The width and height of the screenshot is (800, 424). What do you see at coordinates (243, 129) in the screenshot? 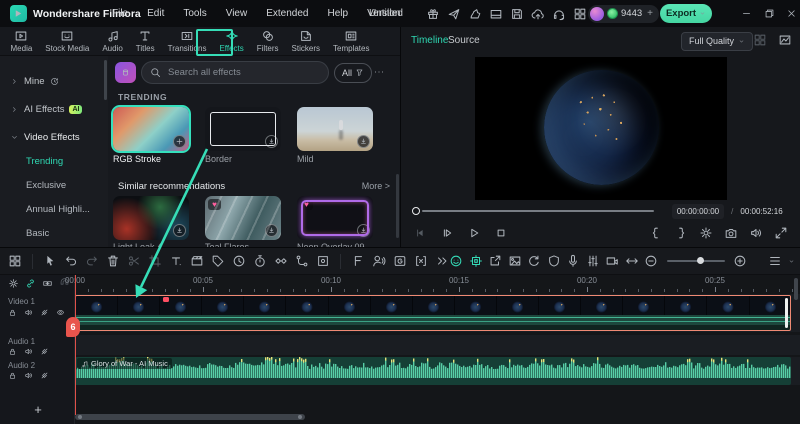
I see `effect-card-border` at bounding box center [243, 129].